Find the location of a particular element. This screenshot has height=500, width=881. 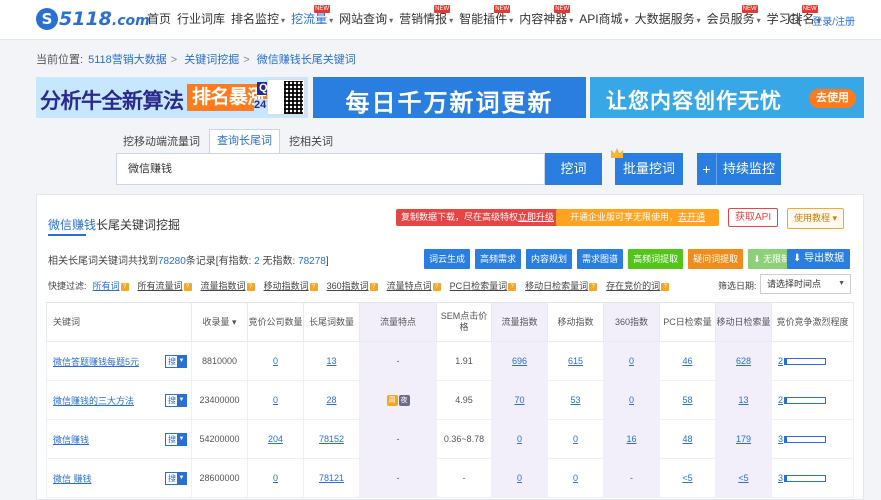

value-link: 70 is located at coordinates (519, 400).